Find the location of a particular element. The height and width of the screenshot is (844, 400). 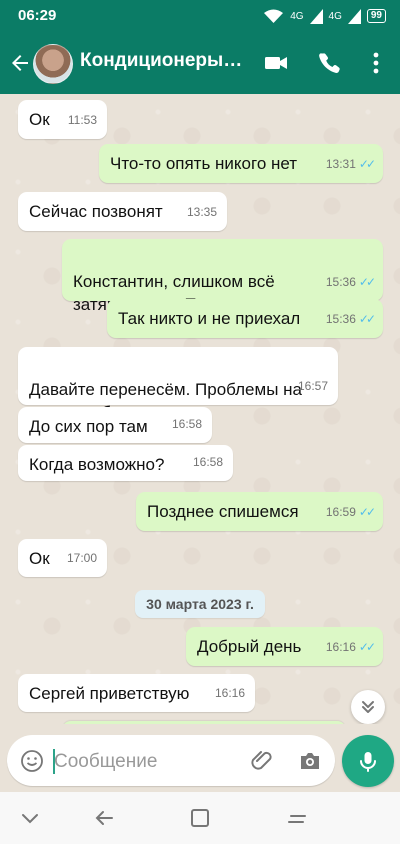

date-separator: 30 марта 2023 г. is located at coordinates (200, 604).